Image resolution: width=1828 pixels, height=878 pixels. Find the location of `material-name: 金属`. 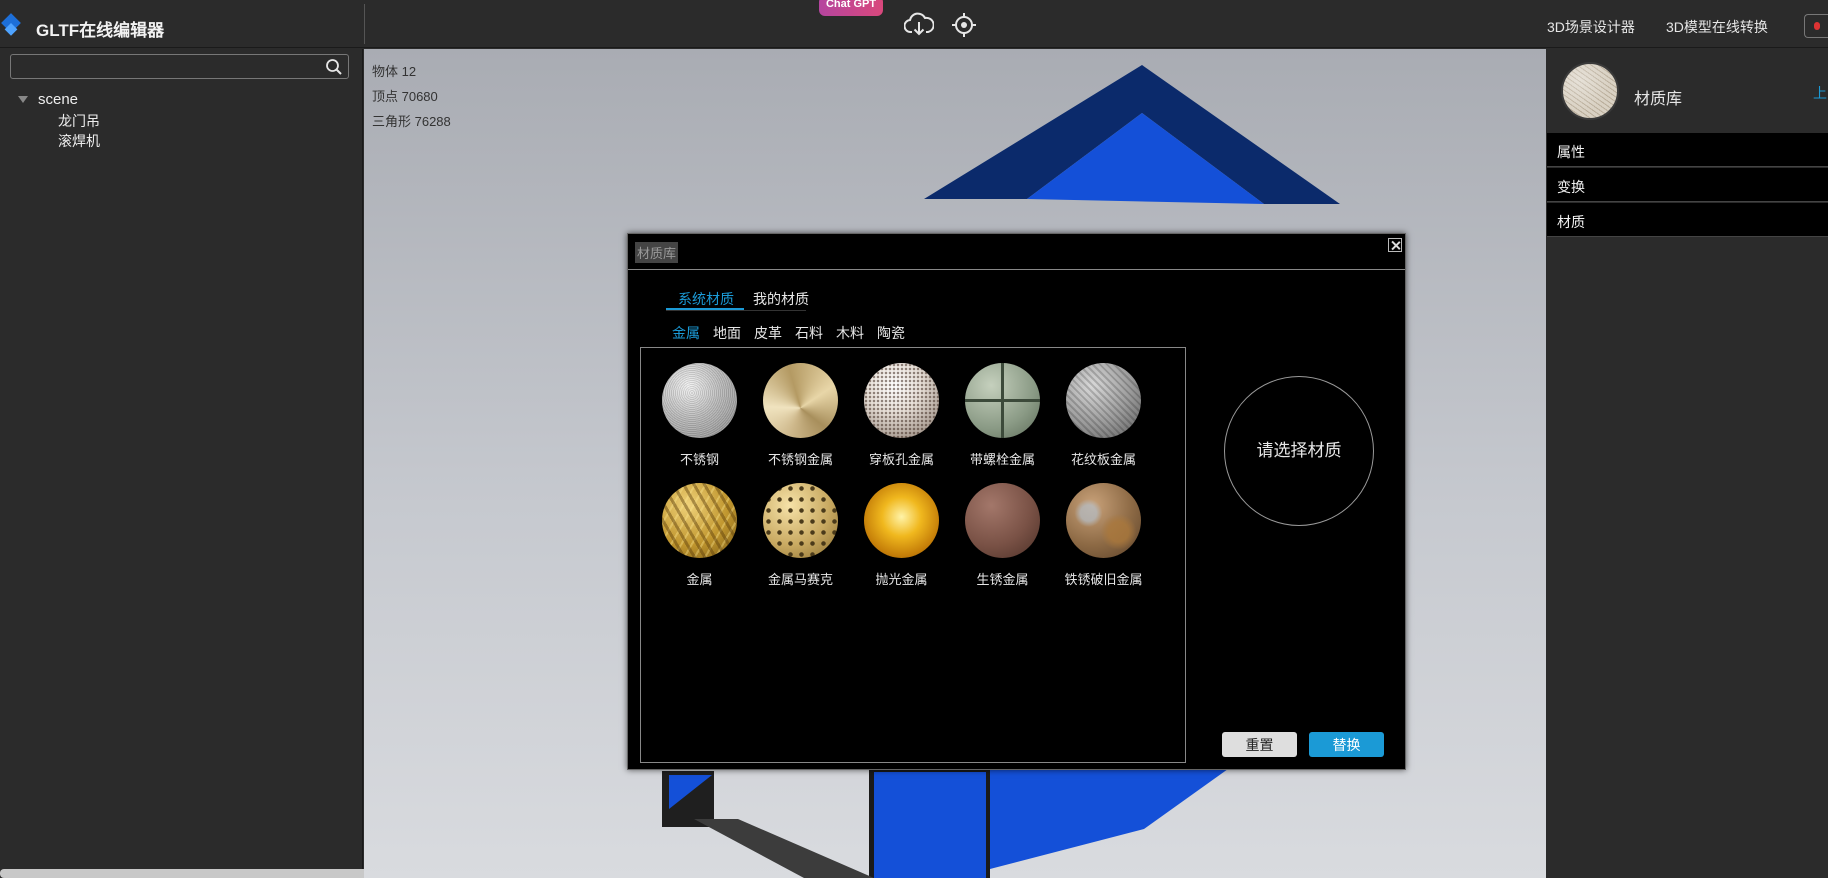

material-name: 金属 is located at coordinates (699, 579).